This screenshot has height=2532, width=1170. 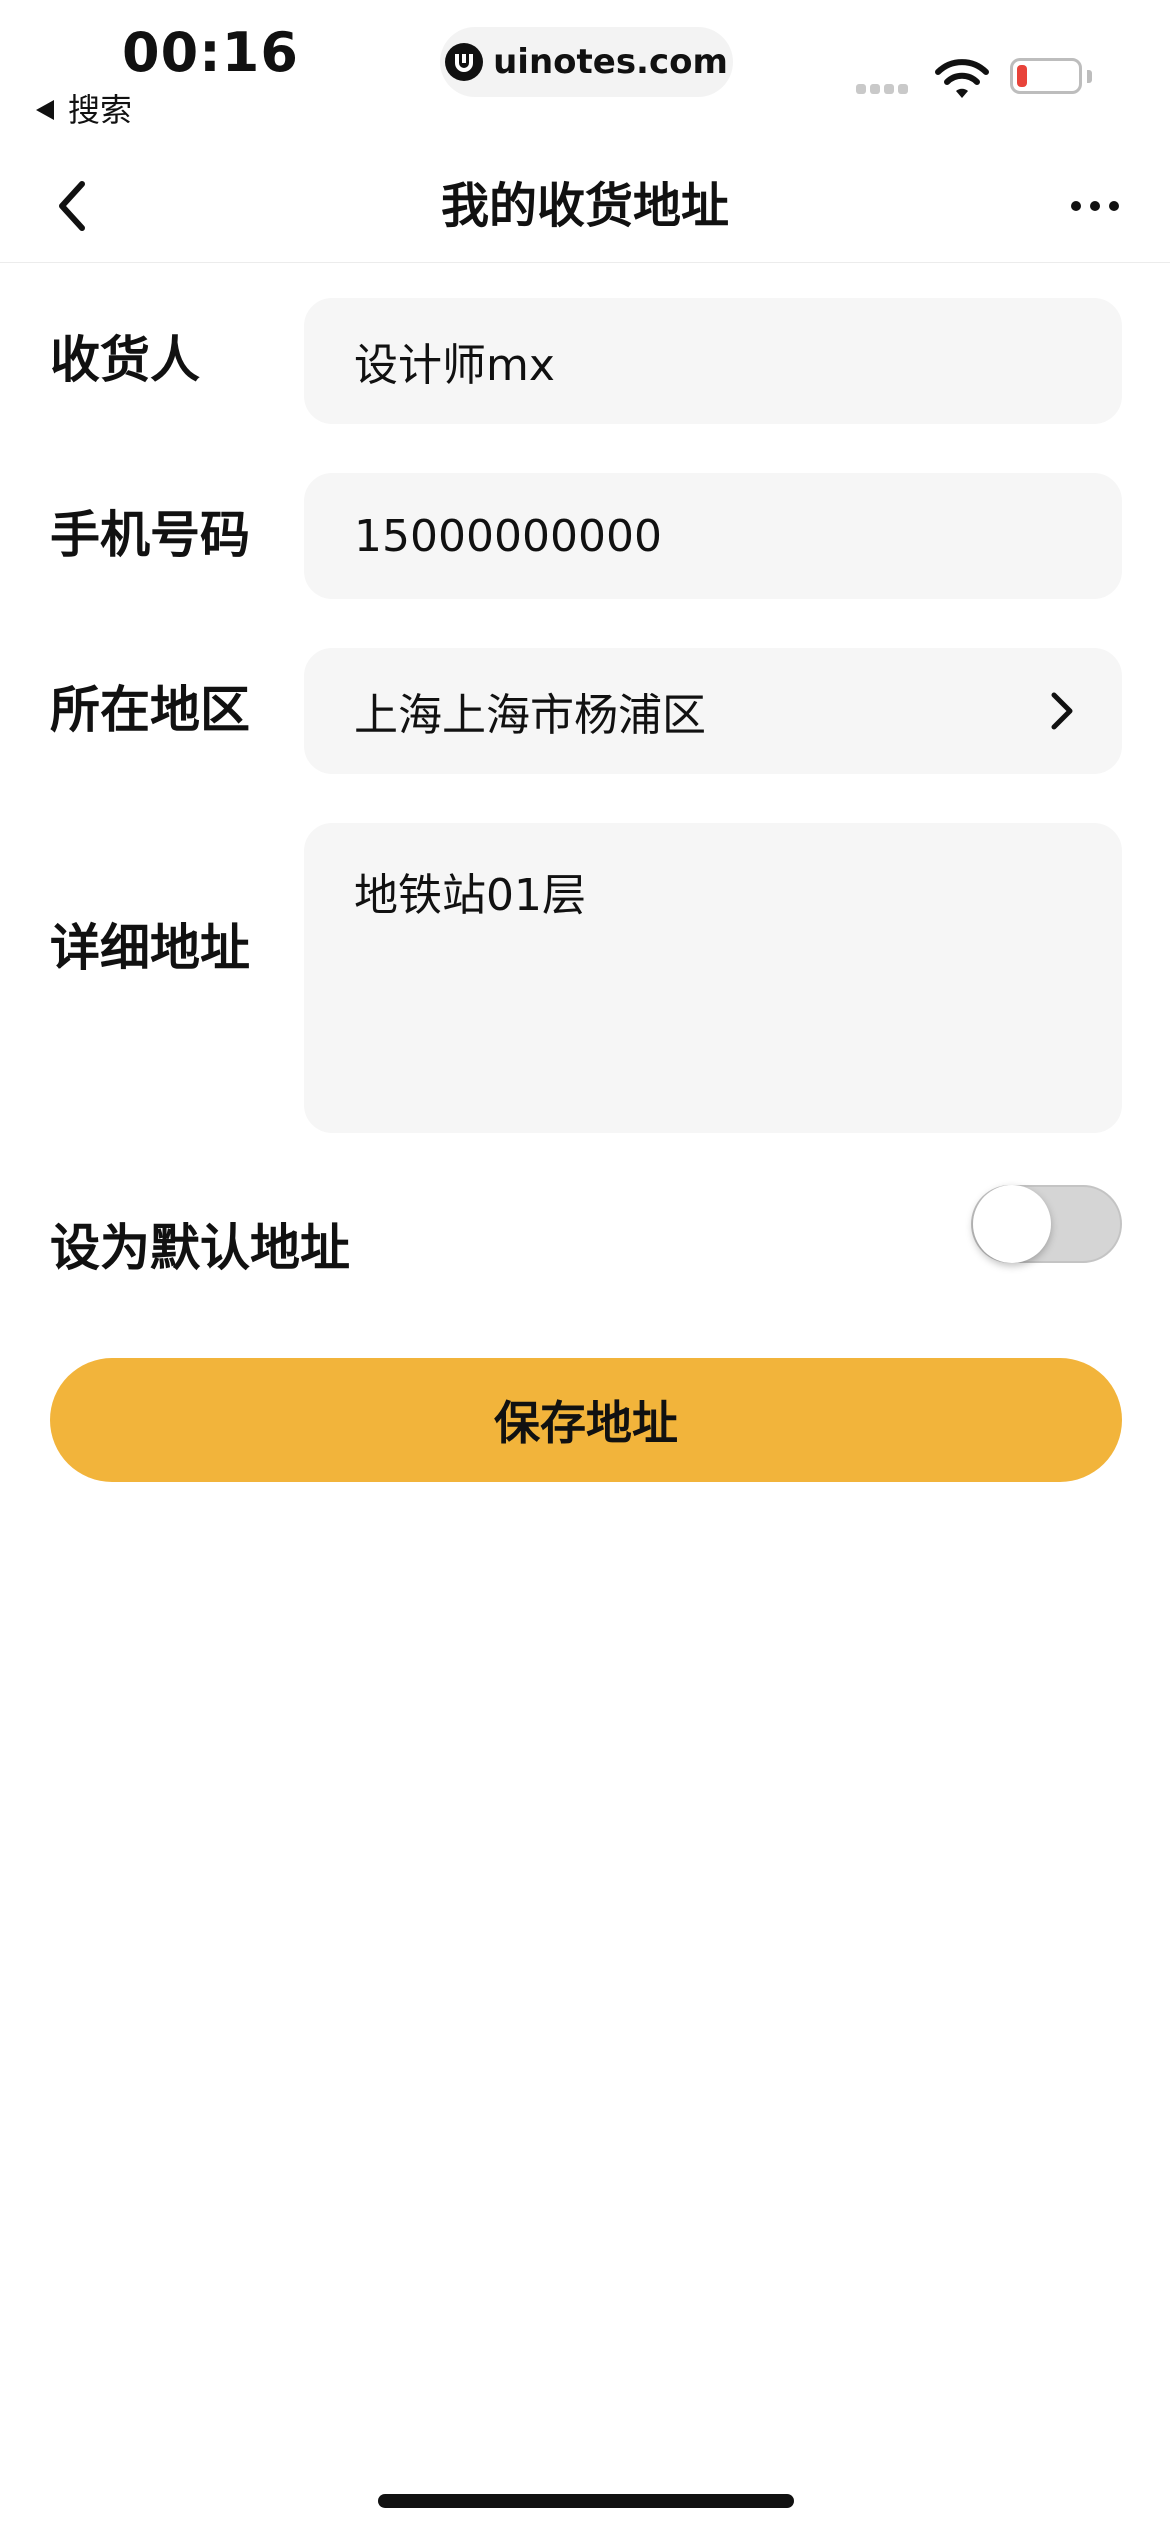 What do you see at coordinates (100, 110) in the screenshot?
I see `back-to-app-label: 搜索` at bounding box center [100, 110].